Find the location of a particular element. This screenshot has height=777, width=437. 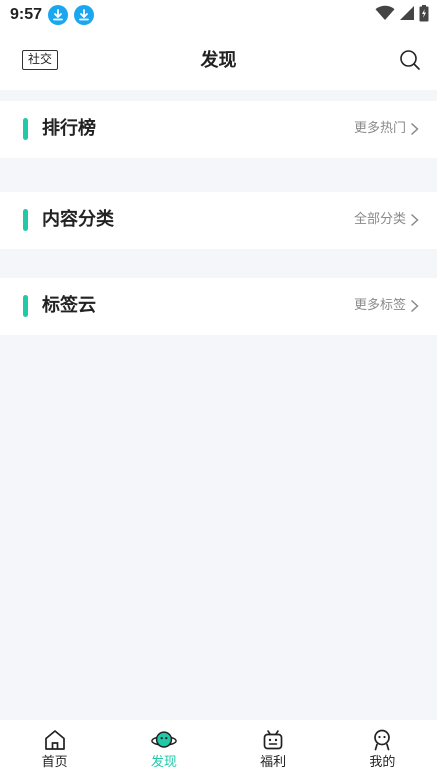

section-title: 标签云 is located at coordinates (69, 305).